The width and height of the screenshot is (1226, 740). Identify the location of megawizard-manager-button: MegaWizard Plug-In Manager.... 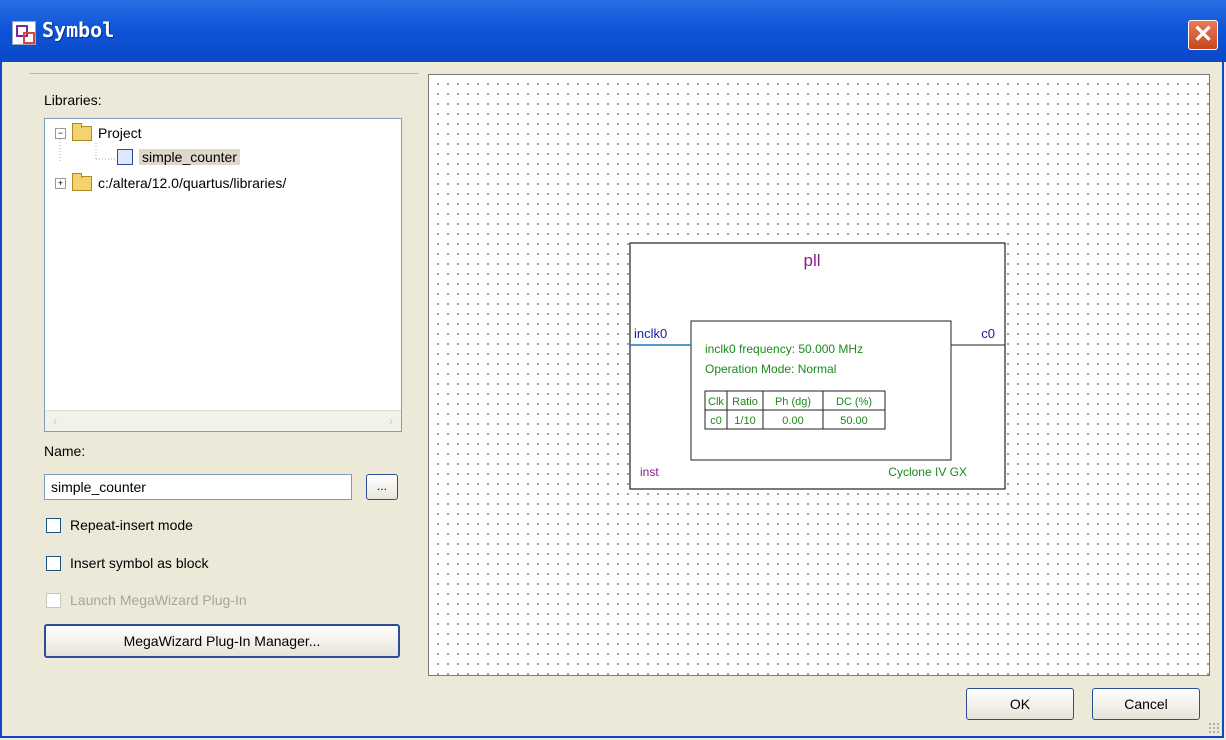
(222, 641).